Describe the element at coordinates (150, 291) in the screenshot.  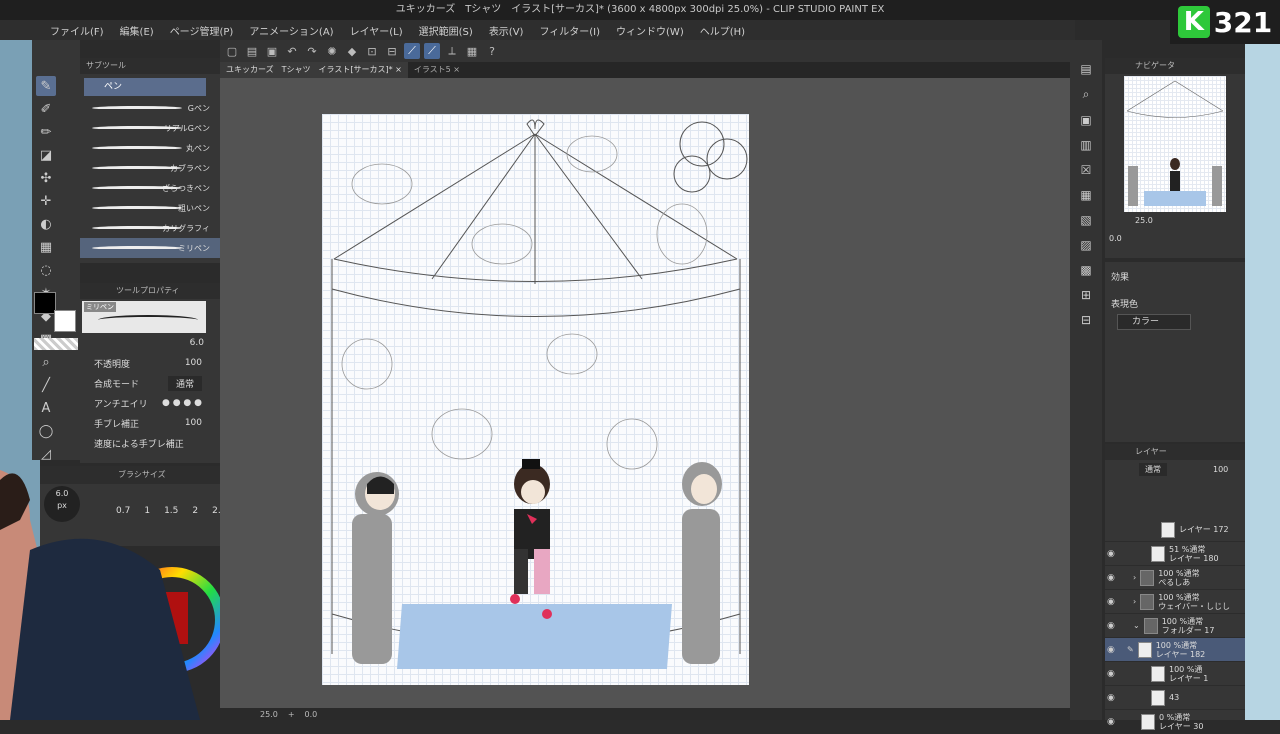
I see `toolprop-header: ツールプロパティ` at that location.